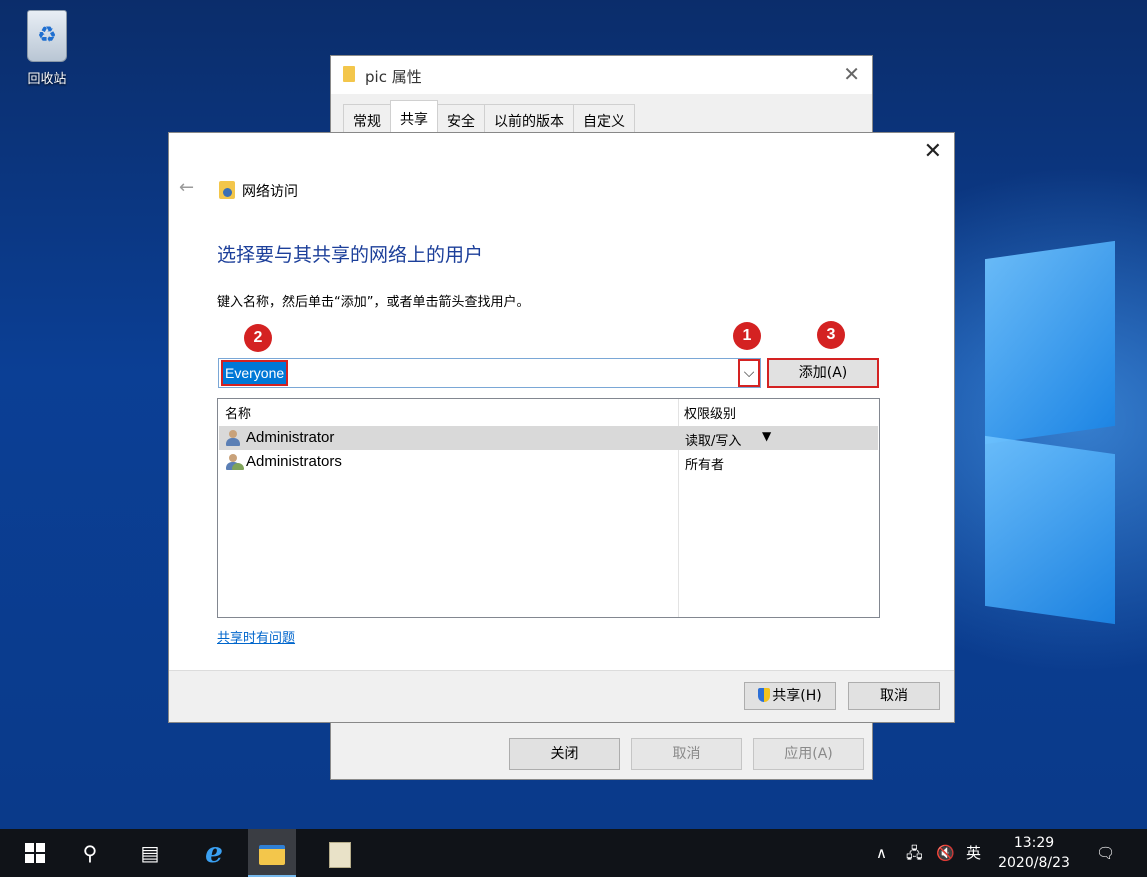 The height and width of the screenshot is (877, 1147). I want to click on dialog-footer: 共享(H) 取消, so click(561, 696).